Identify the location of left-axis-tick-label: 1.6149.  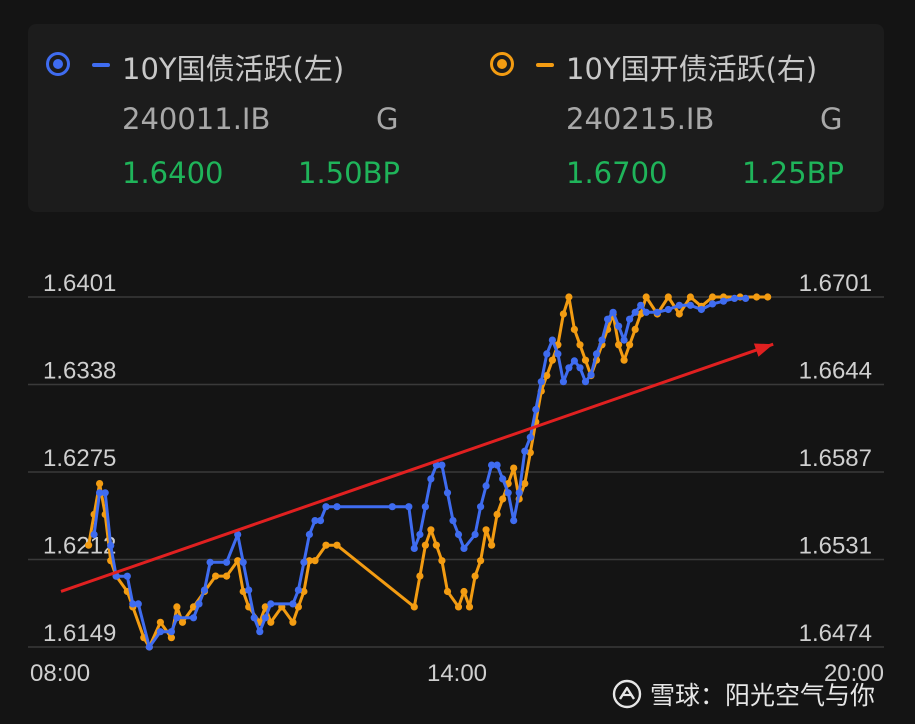
(79, 633).